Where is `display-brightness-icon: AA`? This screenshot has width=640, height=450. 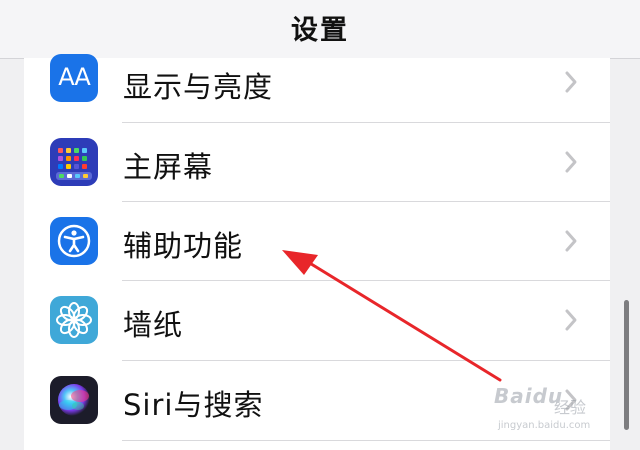 display-brightness-icon: AA is located at coordinates (74, 78).